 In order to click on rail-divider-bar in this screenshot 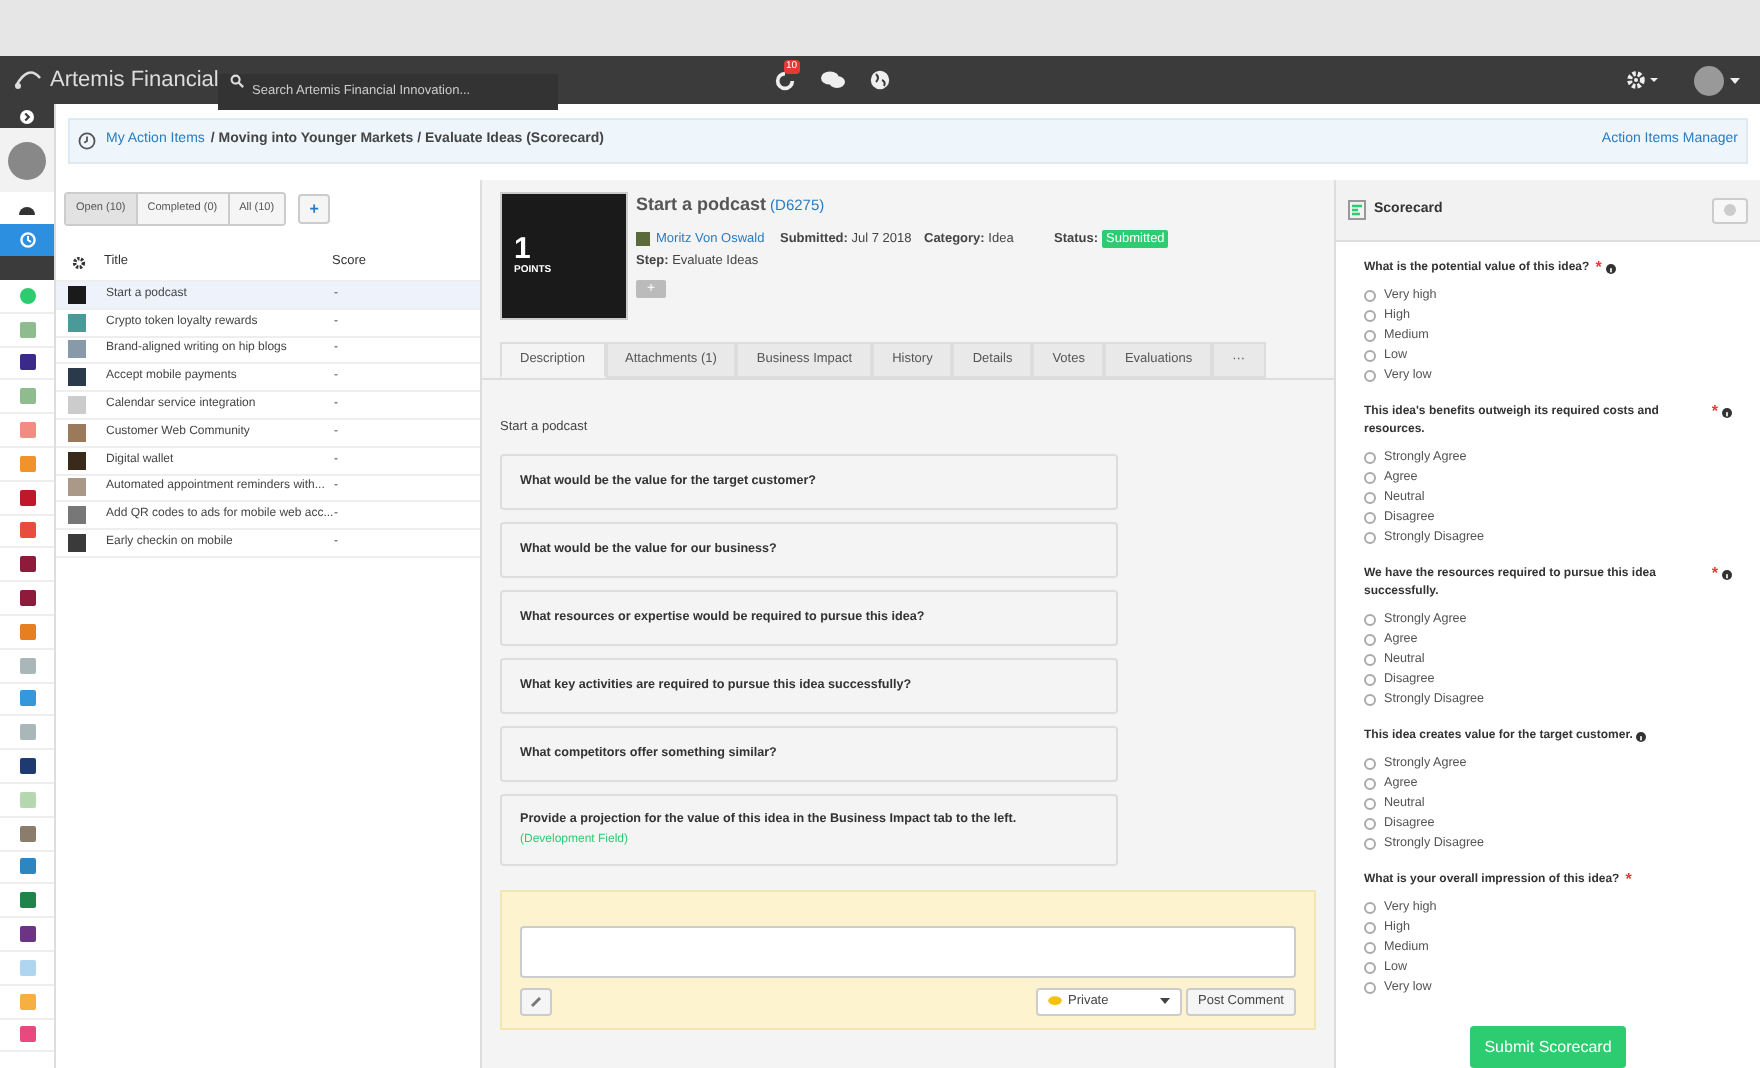, I will do `click(27, 268)`.